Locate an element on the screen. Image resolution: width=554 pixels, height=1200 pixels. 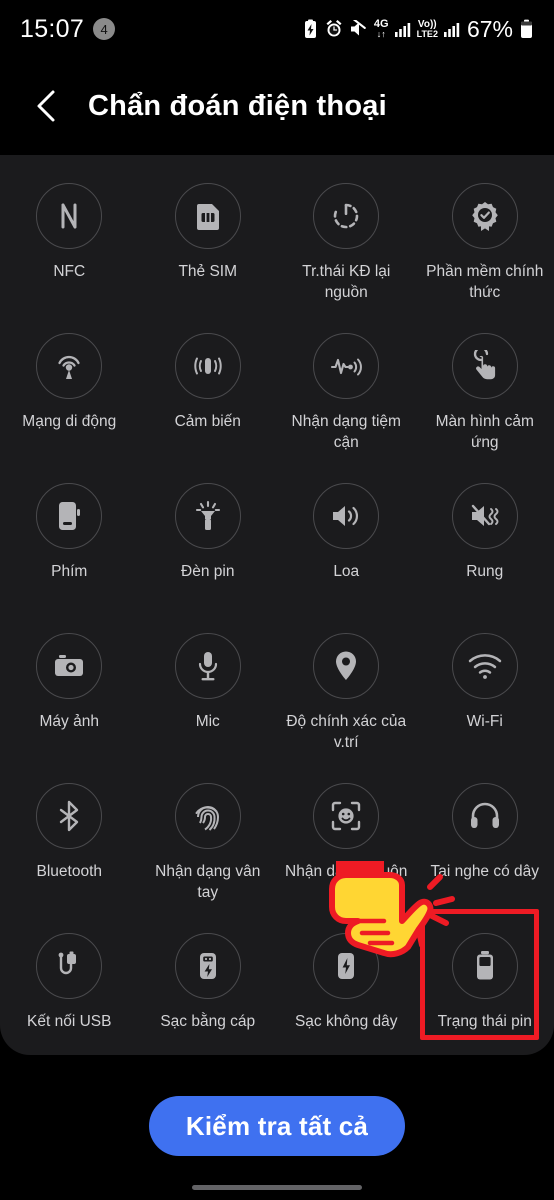
wired-headset-icon is located at coordinates (484, 816).